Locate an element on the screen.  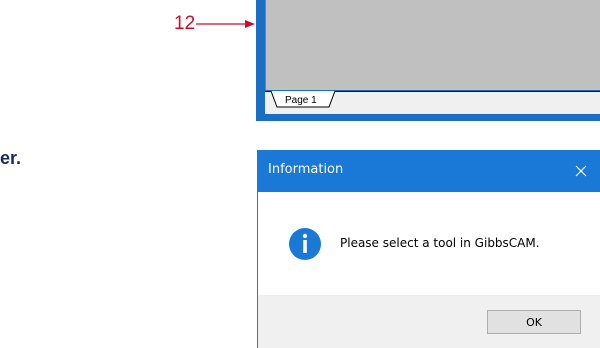
dialog-titlebar: Information is located at coordinates (429, 171).